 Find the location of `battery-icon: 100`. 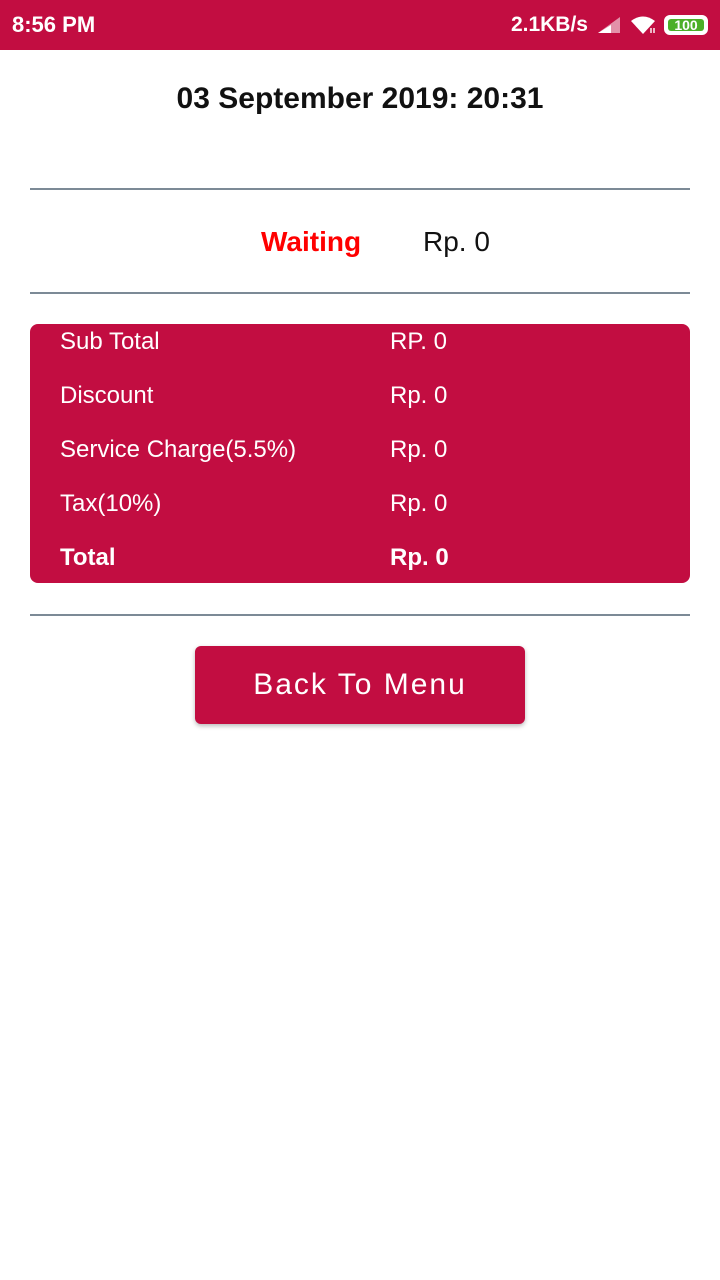

battery-icon: 100 is located at coordinates (686, 25).